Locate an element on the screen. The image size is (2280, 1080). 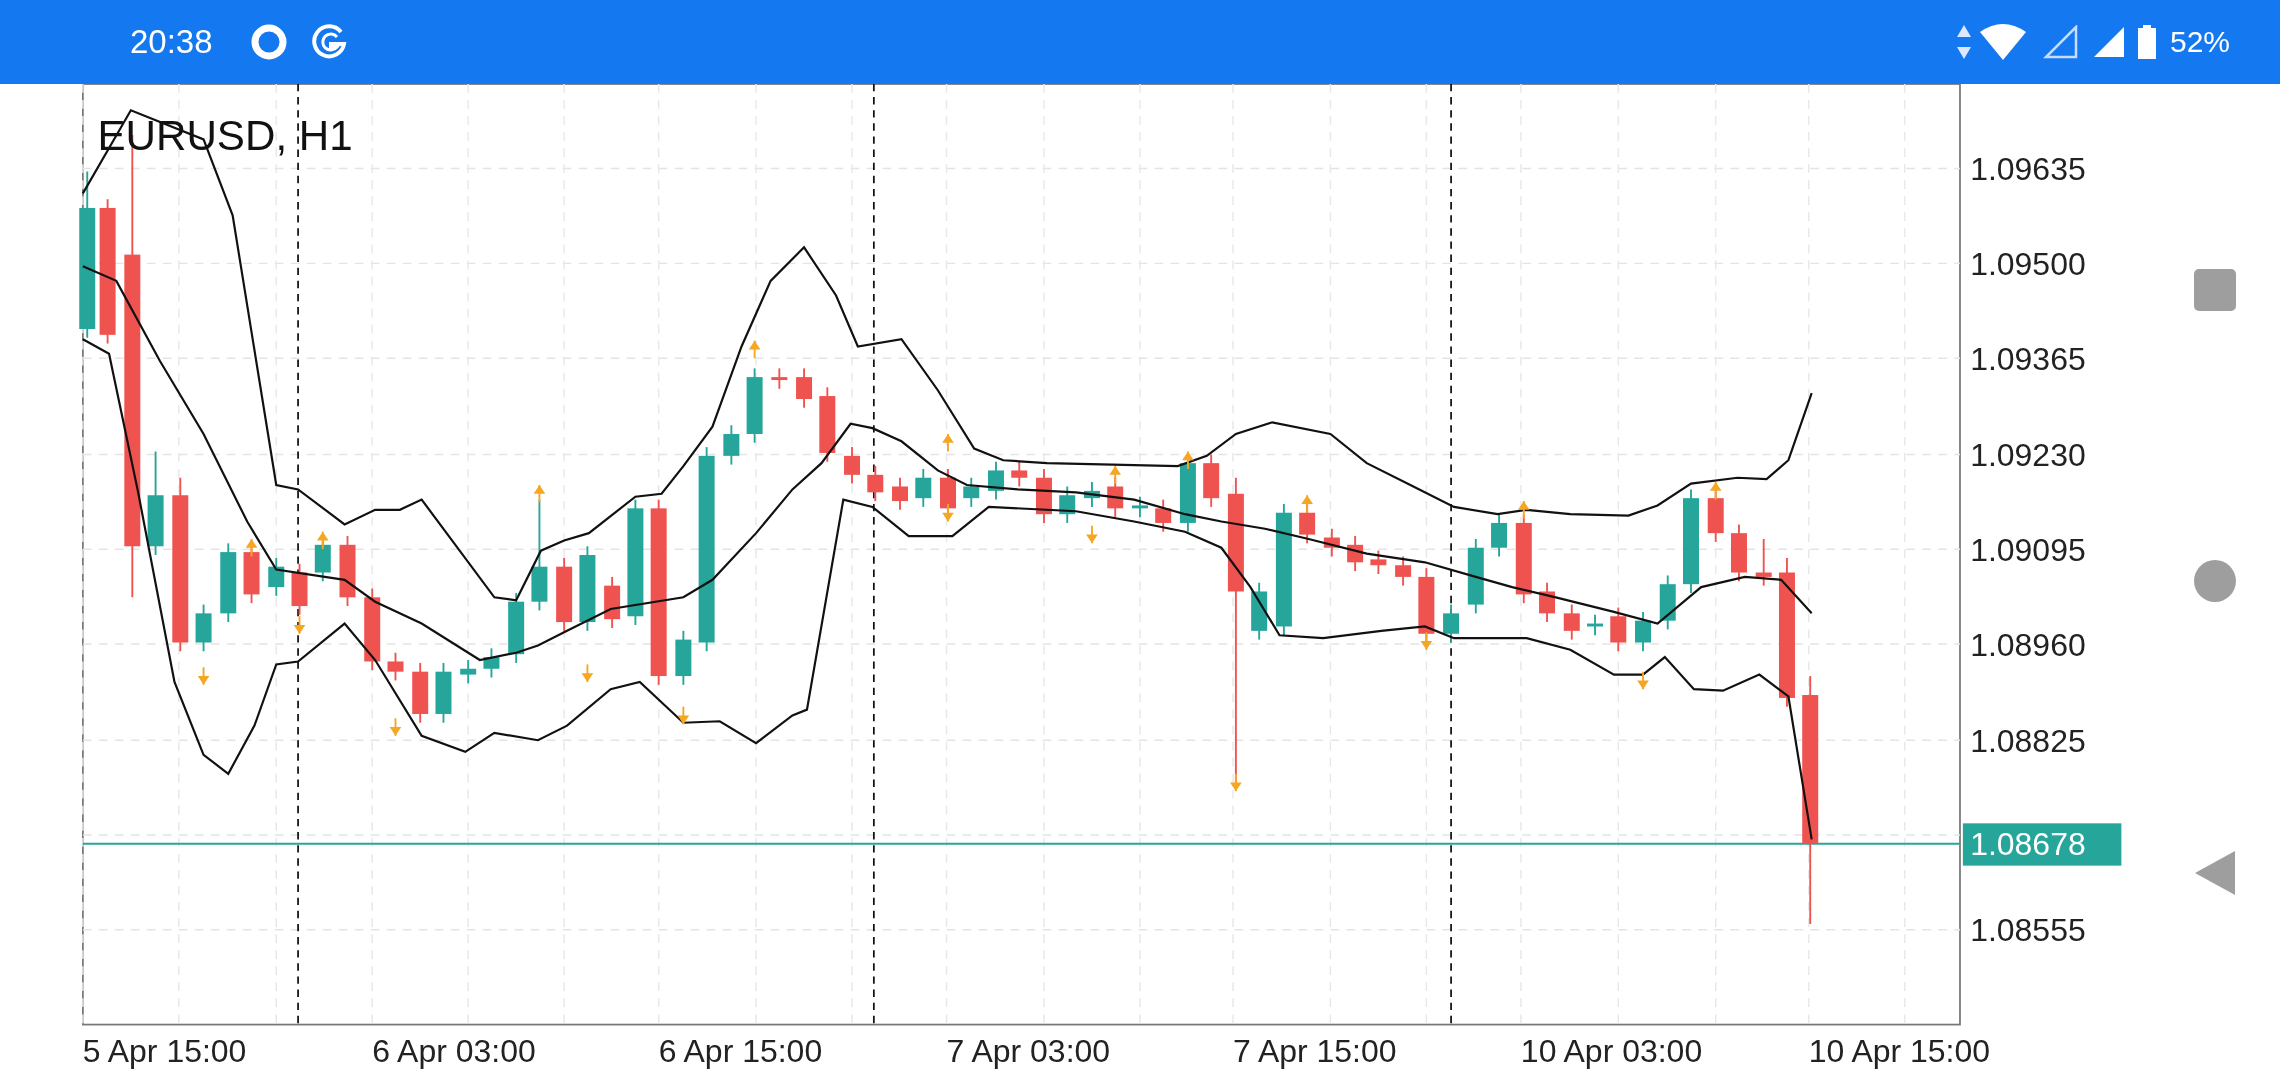
price-axis-label: 1.09500 is located at coordinates (2028, 264).